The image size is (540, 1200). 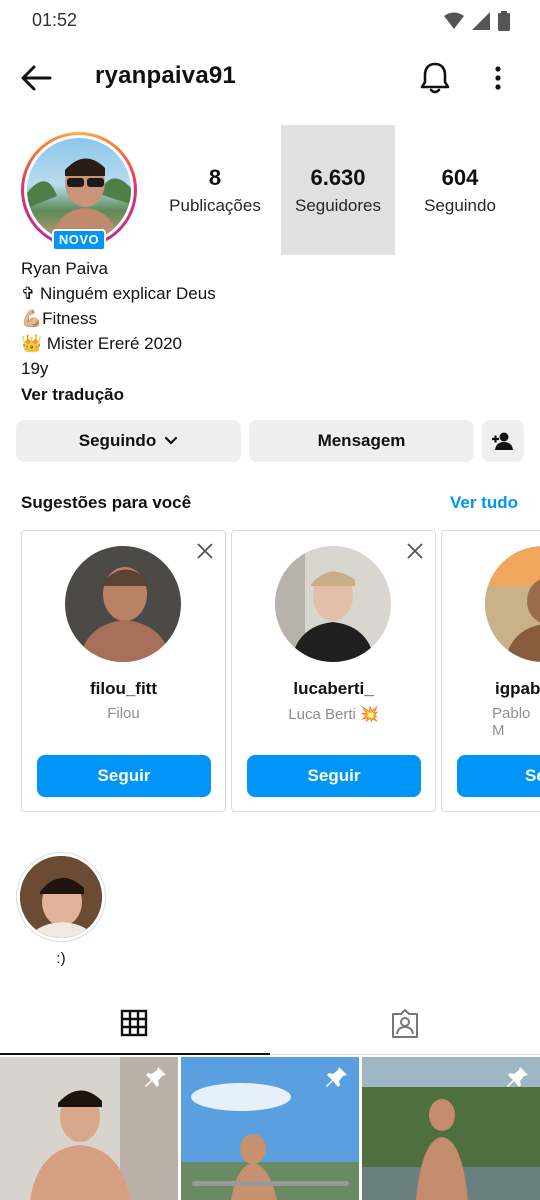 What do you see at coordinates (171, 440) in the screenshot?
I see `chevron-down-icon` at bounding box center [171, 440].